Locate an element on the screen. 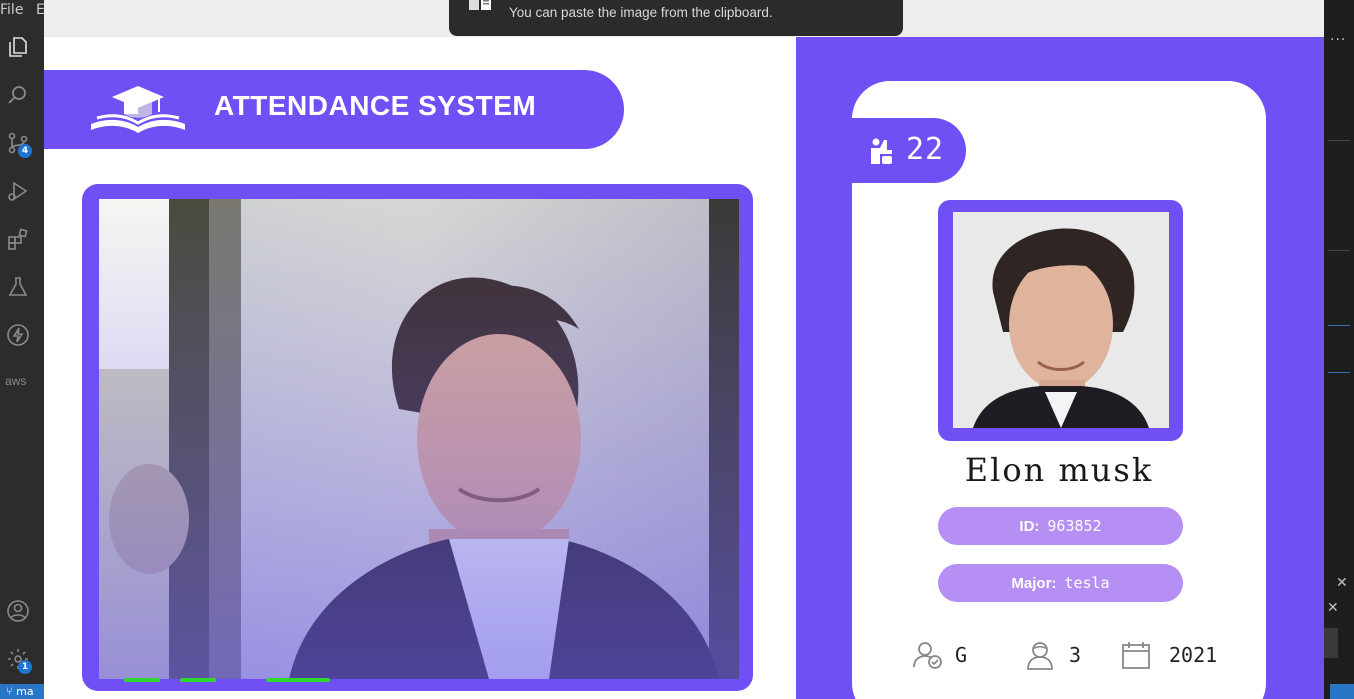 This screenshot has width=1354, height=699. explorer-icon is located at coordinates (18, 47).